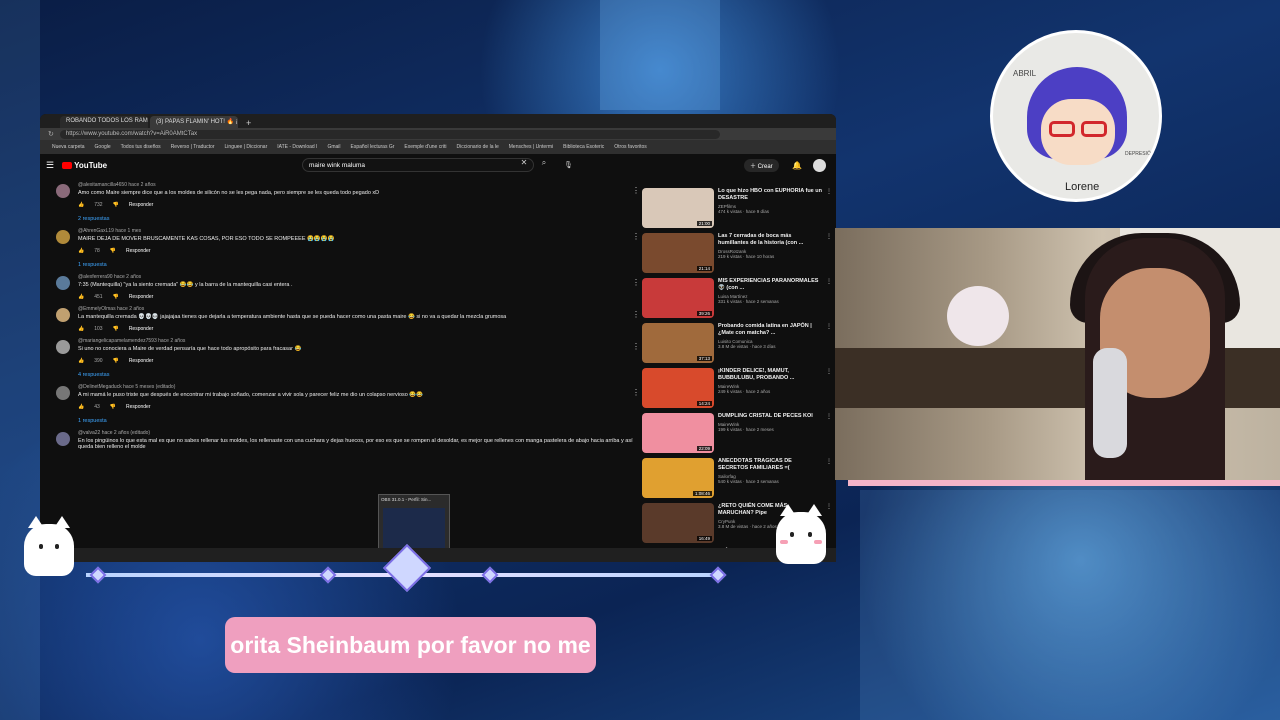 The image size is (1280, 720). What do you see at coordinates (50, 165) in the screenshot?
I see `menu-icon: ☰` at bounding box center [50, 165].